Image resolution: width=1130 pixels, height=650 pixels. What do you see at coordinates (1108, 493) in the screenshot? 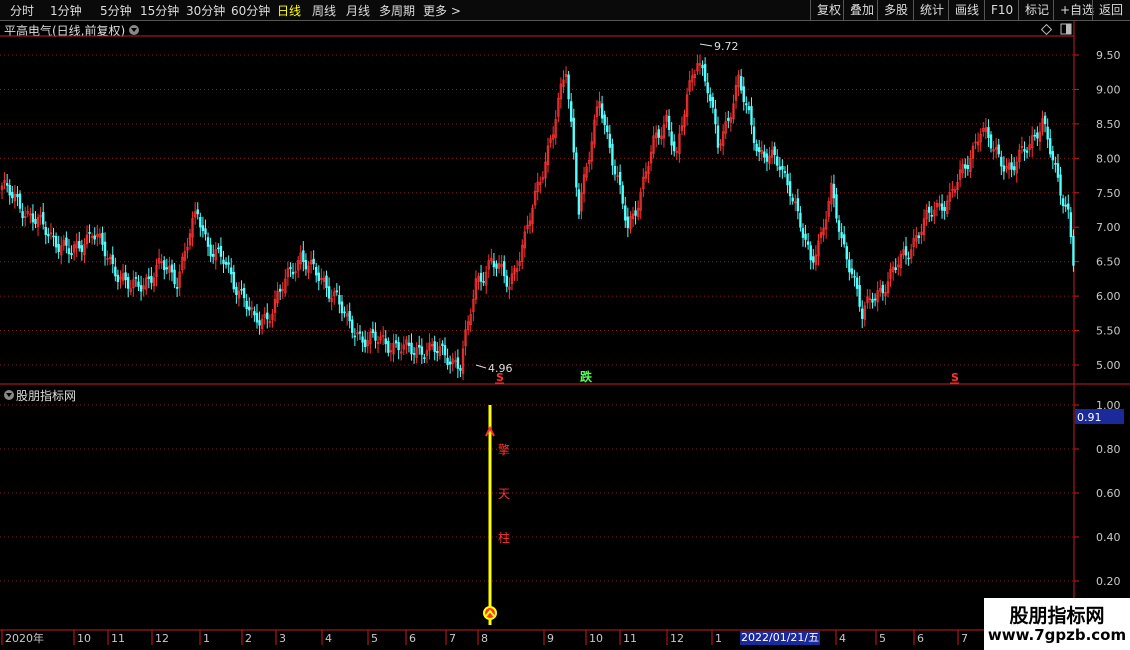
I see `indicator-axis-labels: 1.000.800.600.400.20` at bounding box center [1108, 493].